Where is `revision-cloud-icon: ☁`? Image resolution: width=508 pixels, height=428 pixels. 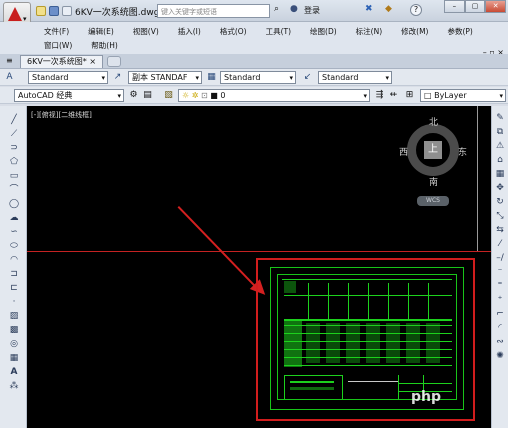 revision-cloud-icon: ☁ is located at coordinates (14, 218).